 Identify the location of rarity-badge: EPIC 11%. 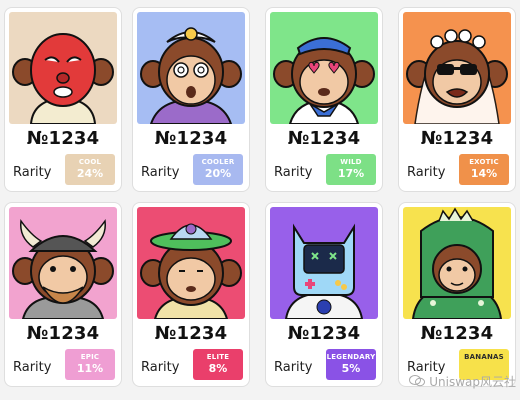
(90, 364).